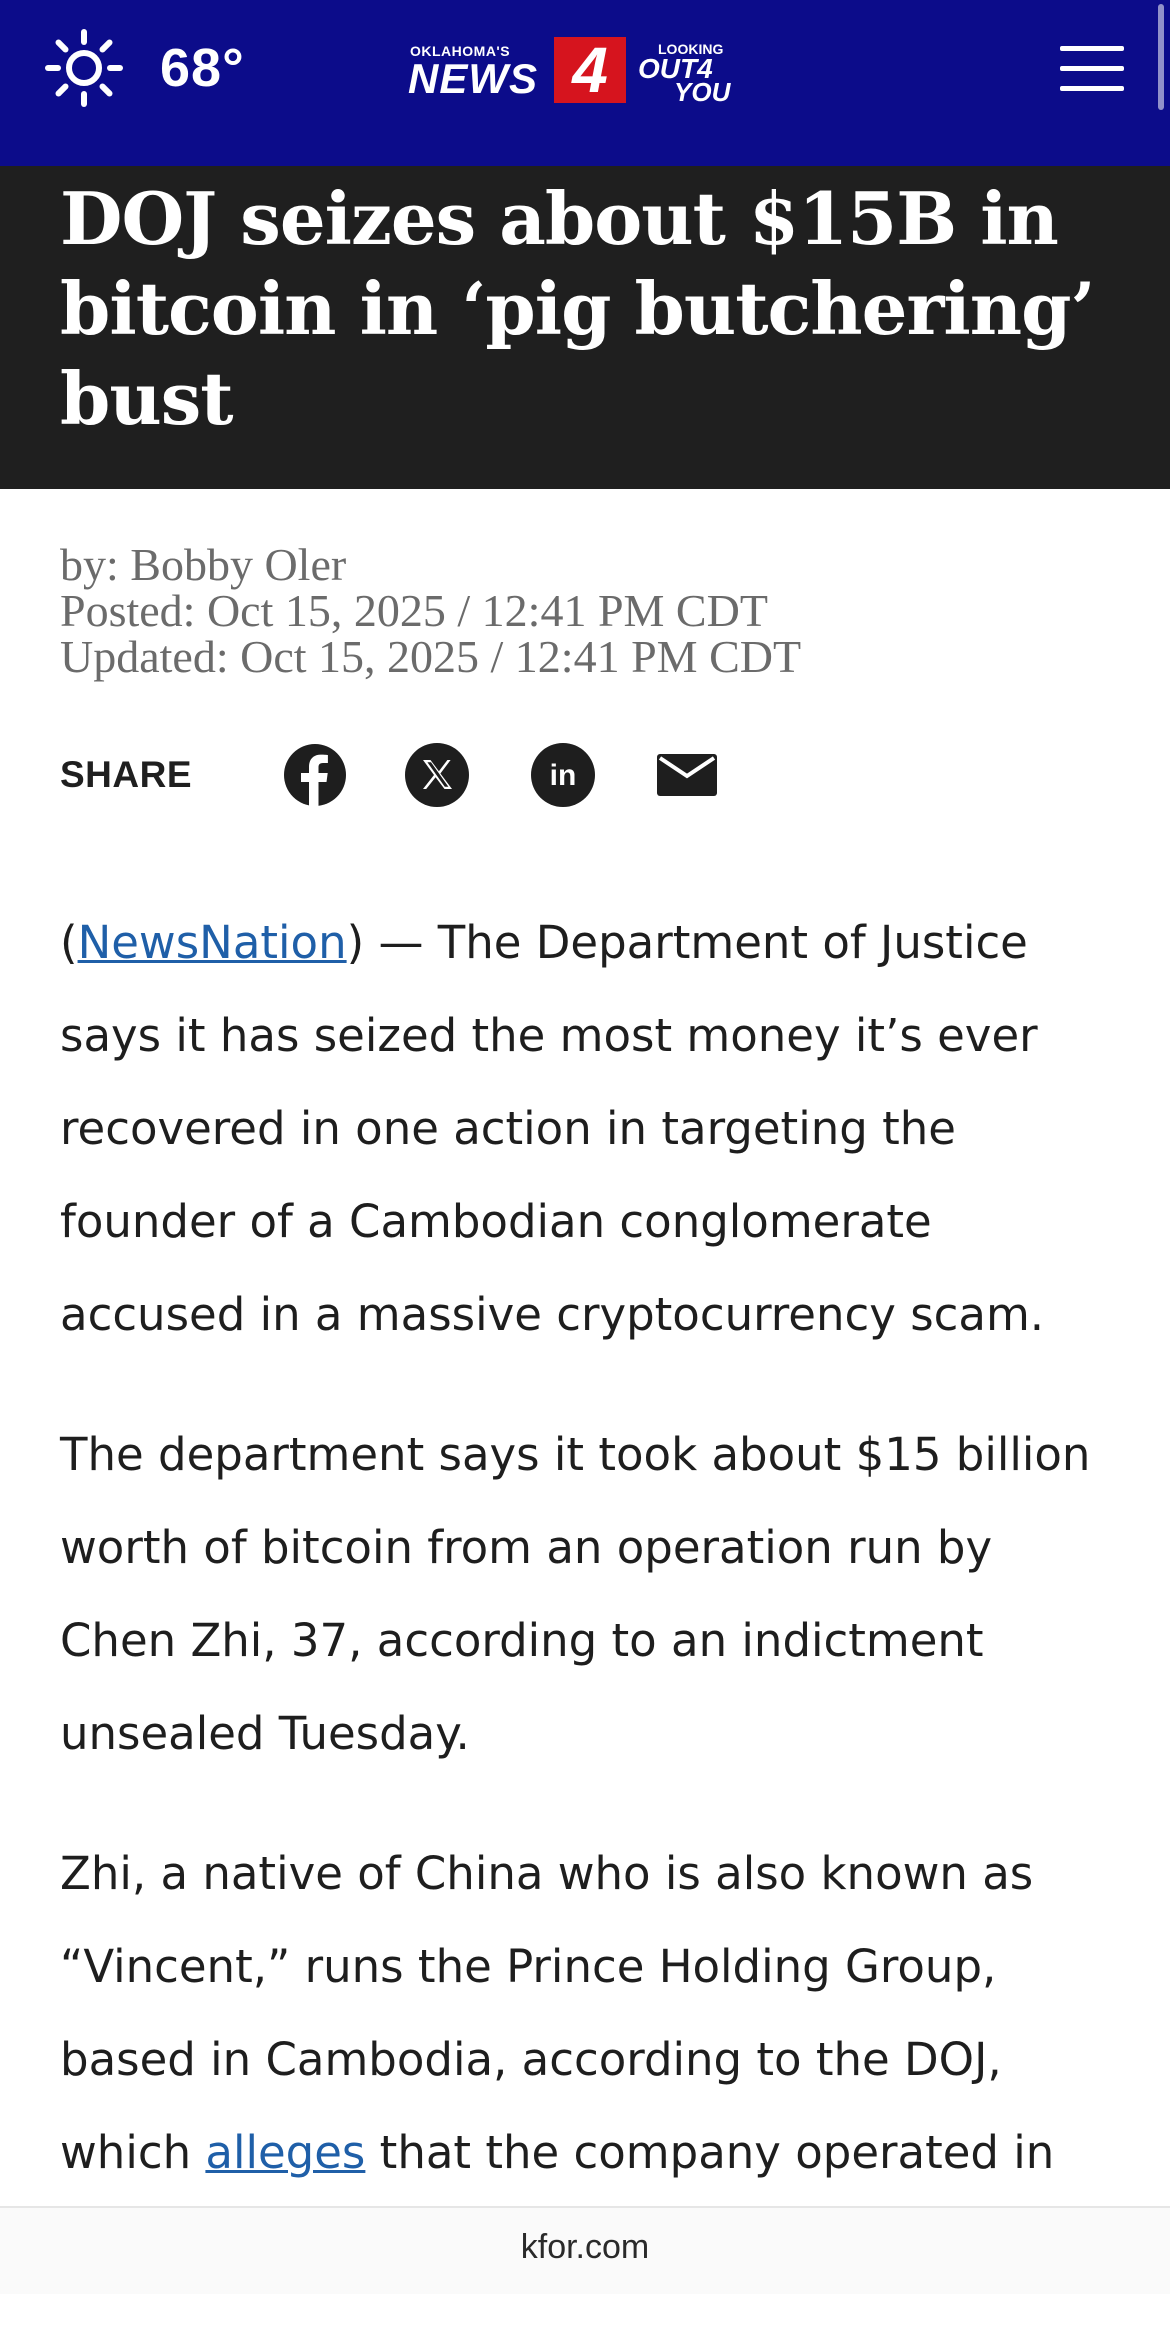  Describe the element at coordinates (202, 68) in the screenshot. I see `temperature: 68°` at that location.